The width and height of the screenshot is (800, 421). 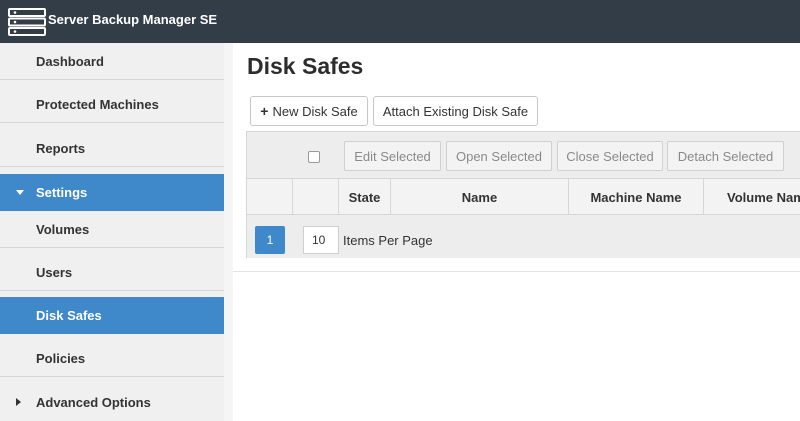 What do you see at coordinates (112, 192) in the screenshot?
I see `sidebar-item-settings: Settings` at bounding box center [112, 192].